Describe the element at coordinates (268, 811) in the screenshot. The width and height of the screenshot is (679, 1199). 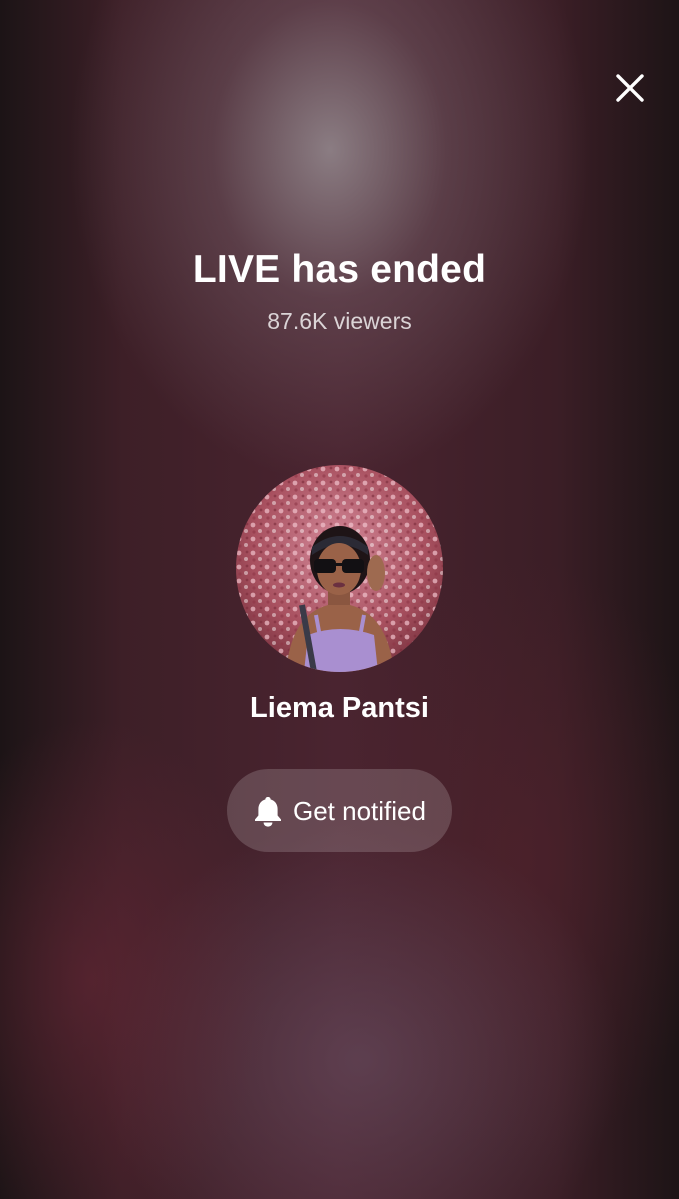
I see `bell-icon` at that location.